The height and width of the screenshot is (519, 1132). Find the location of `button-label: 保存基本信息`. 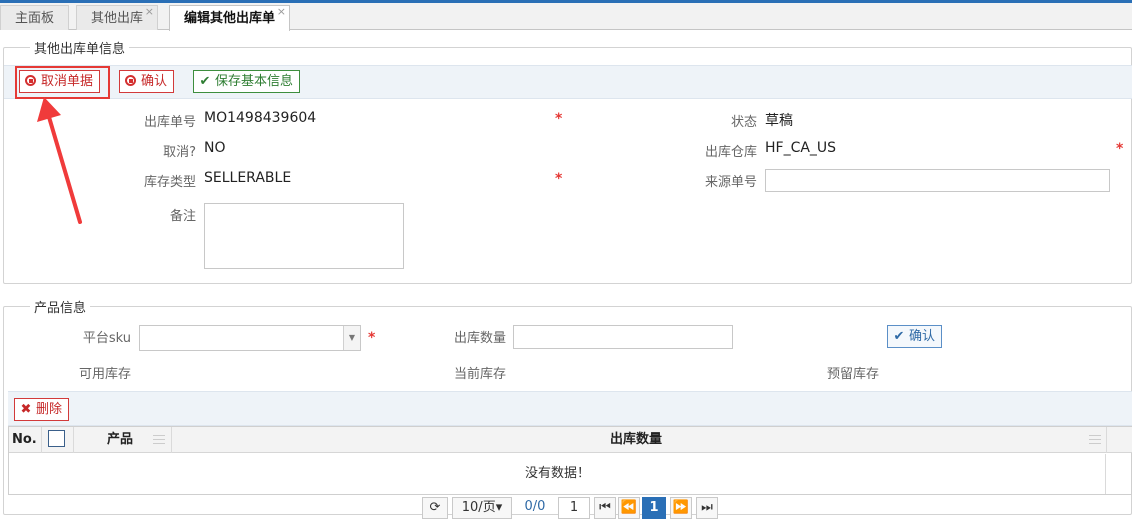

button-label: 保存基本信息 is located at coordinates (254, 81).